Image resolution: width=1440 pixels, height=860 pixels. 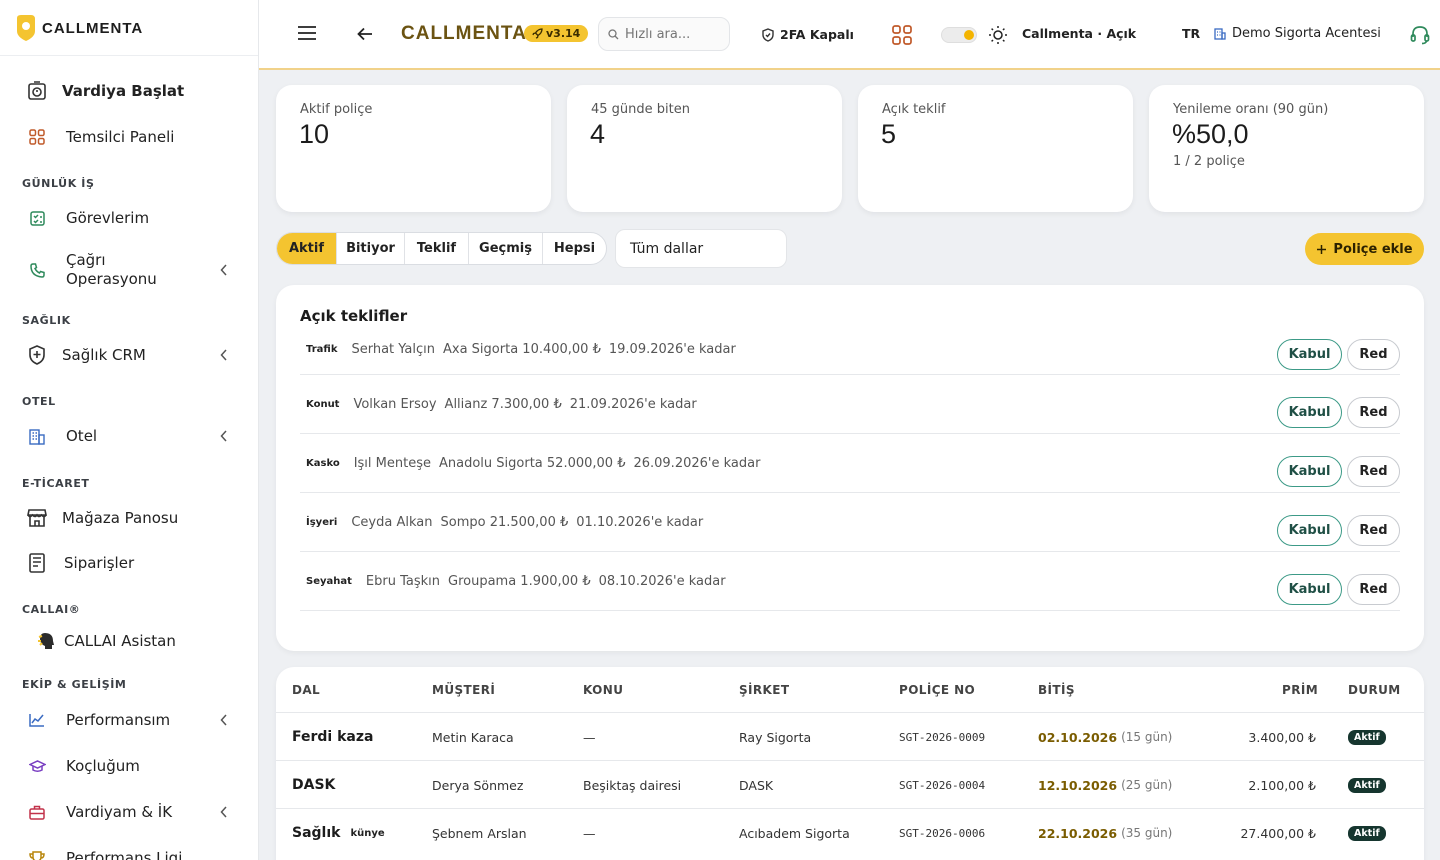 What do you see at coordinates (768, 34) in the screenshot?
I see `shield-check-icon` at bounding box center [768, 34].